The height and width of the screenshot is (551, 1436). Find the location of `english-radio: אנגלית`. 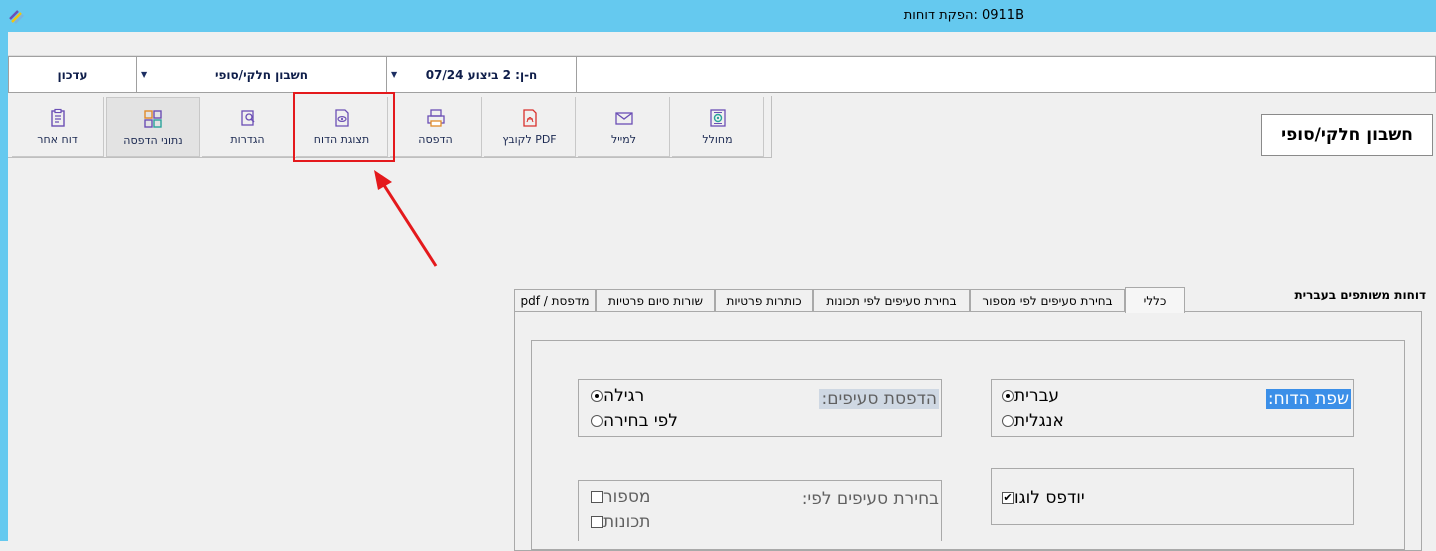

english-radio: אנגלית is located at coordinates (1030, 421).